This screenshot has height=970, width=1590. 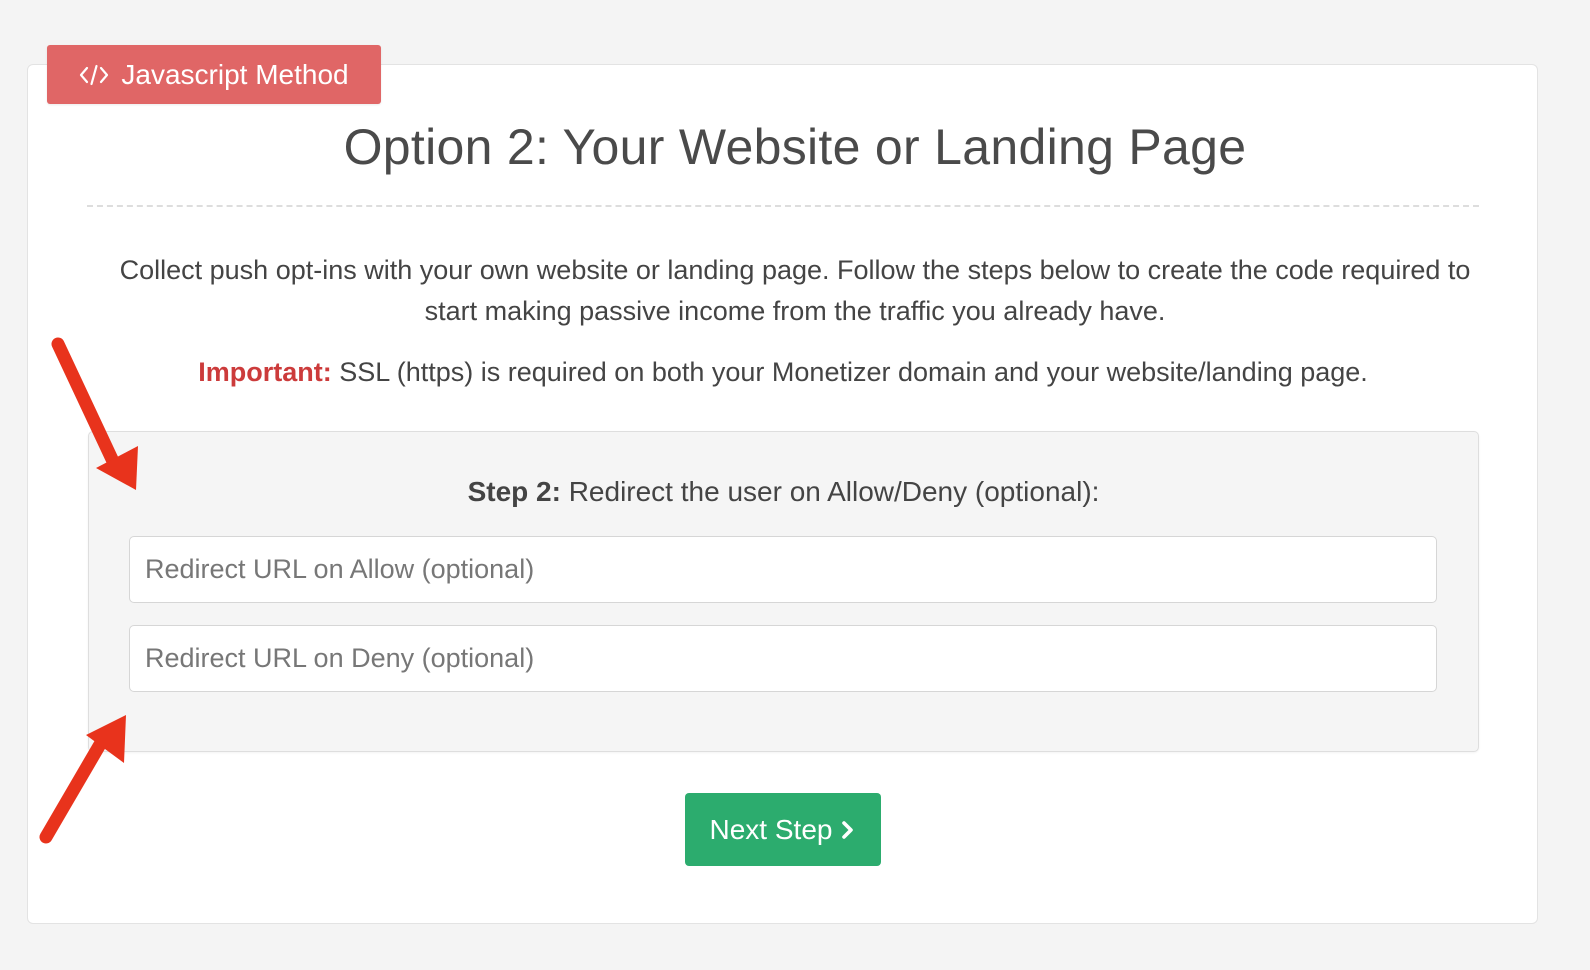 What do you see at coordinates (783, 569) in the screenshot?
I see `redirect-allow-input` at bounding box center [783, 569].